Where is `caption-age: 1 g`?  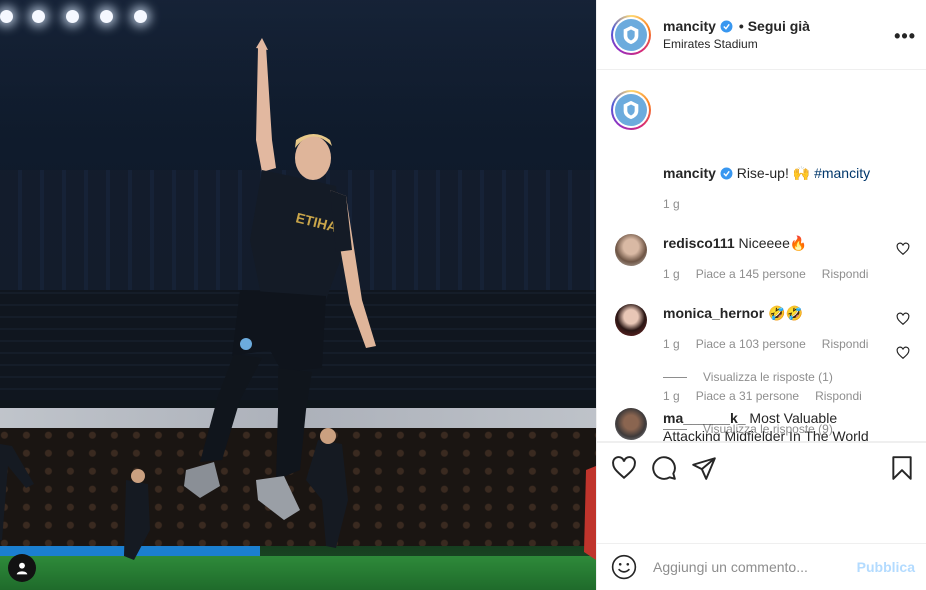
caption-age: 1 g is located at coordinates (671, 204).